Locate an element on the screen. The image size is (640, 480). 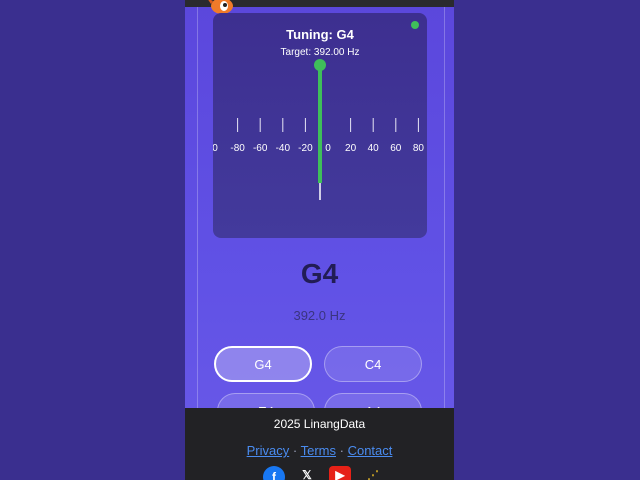
youtube-icon: ▶ is located at coordinates (340, 473).